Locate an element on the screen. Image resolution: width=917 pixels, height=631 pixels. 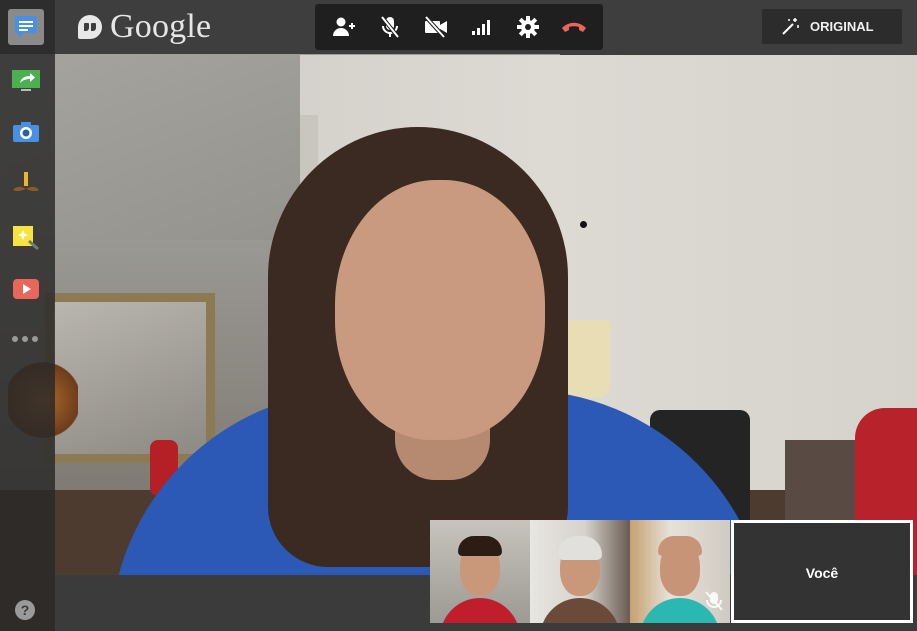
app-capture is located at coordinates (26, 132).